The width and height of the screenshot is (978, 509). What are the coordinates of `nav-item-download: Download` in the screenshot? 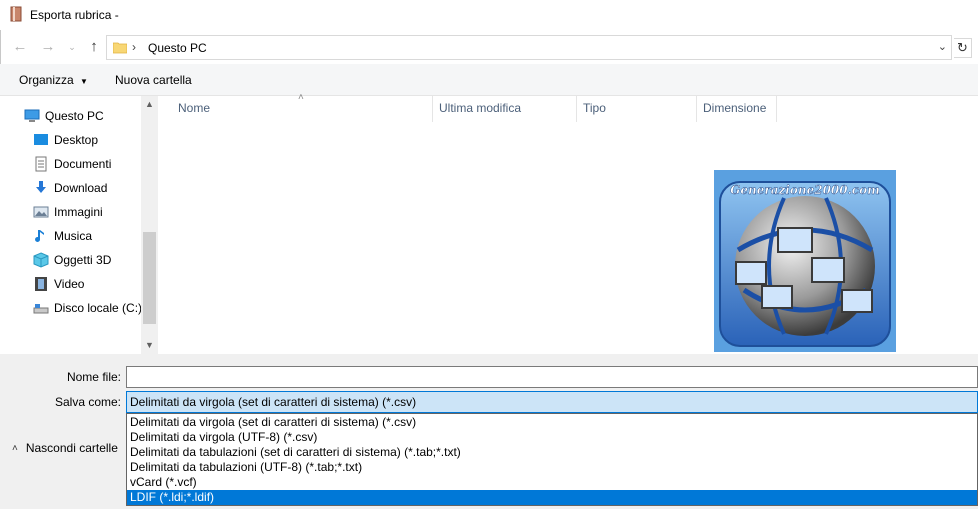 It's located at (70, 188).